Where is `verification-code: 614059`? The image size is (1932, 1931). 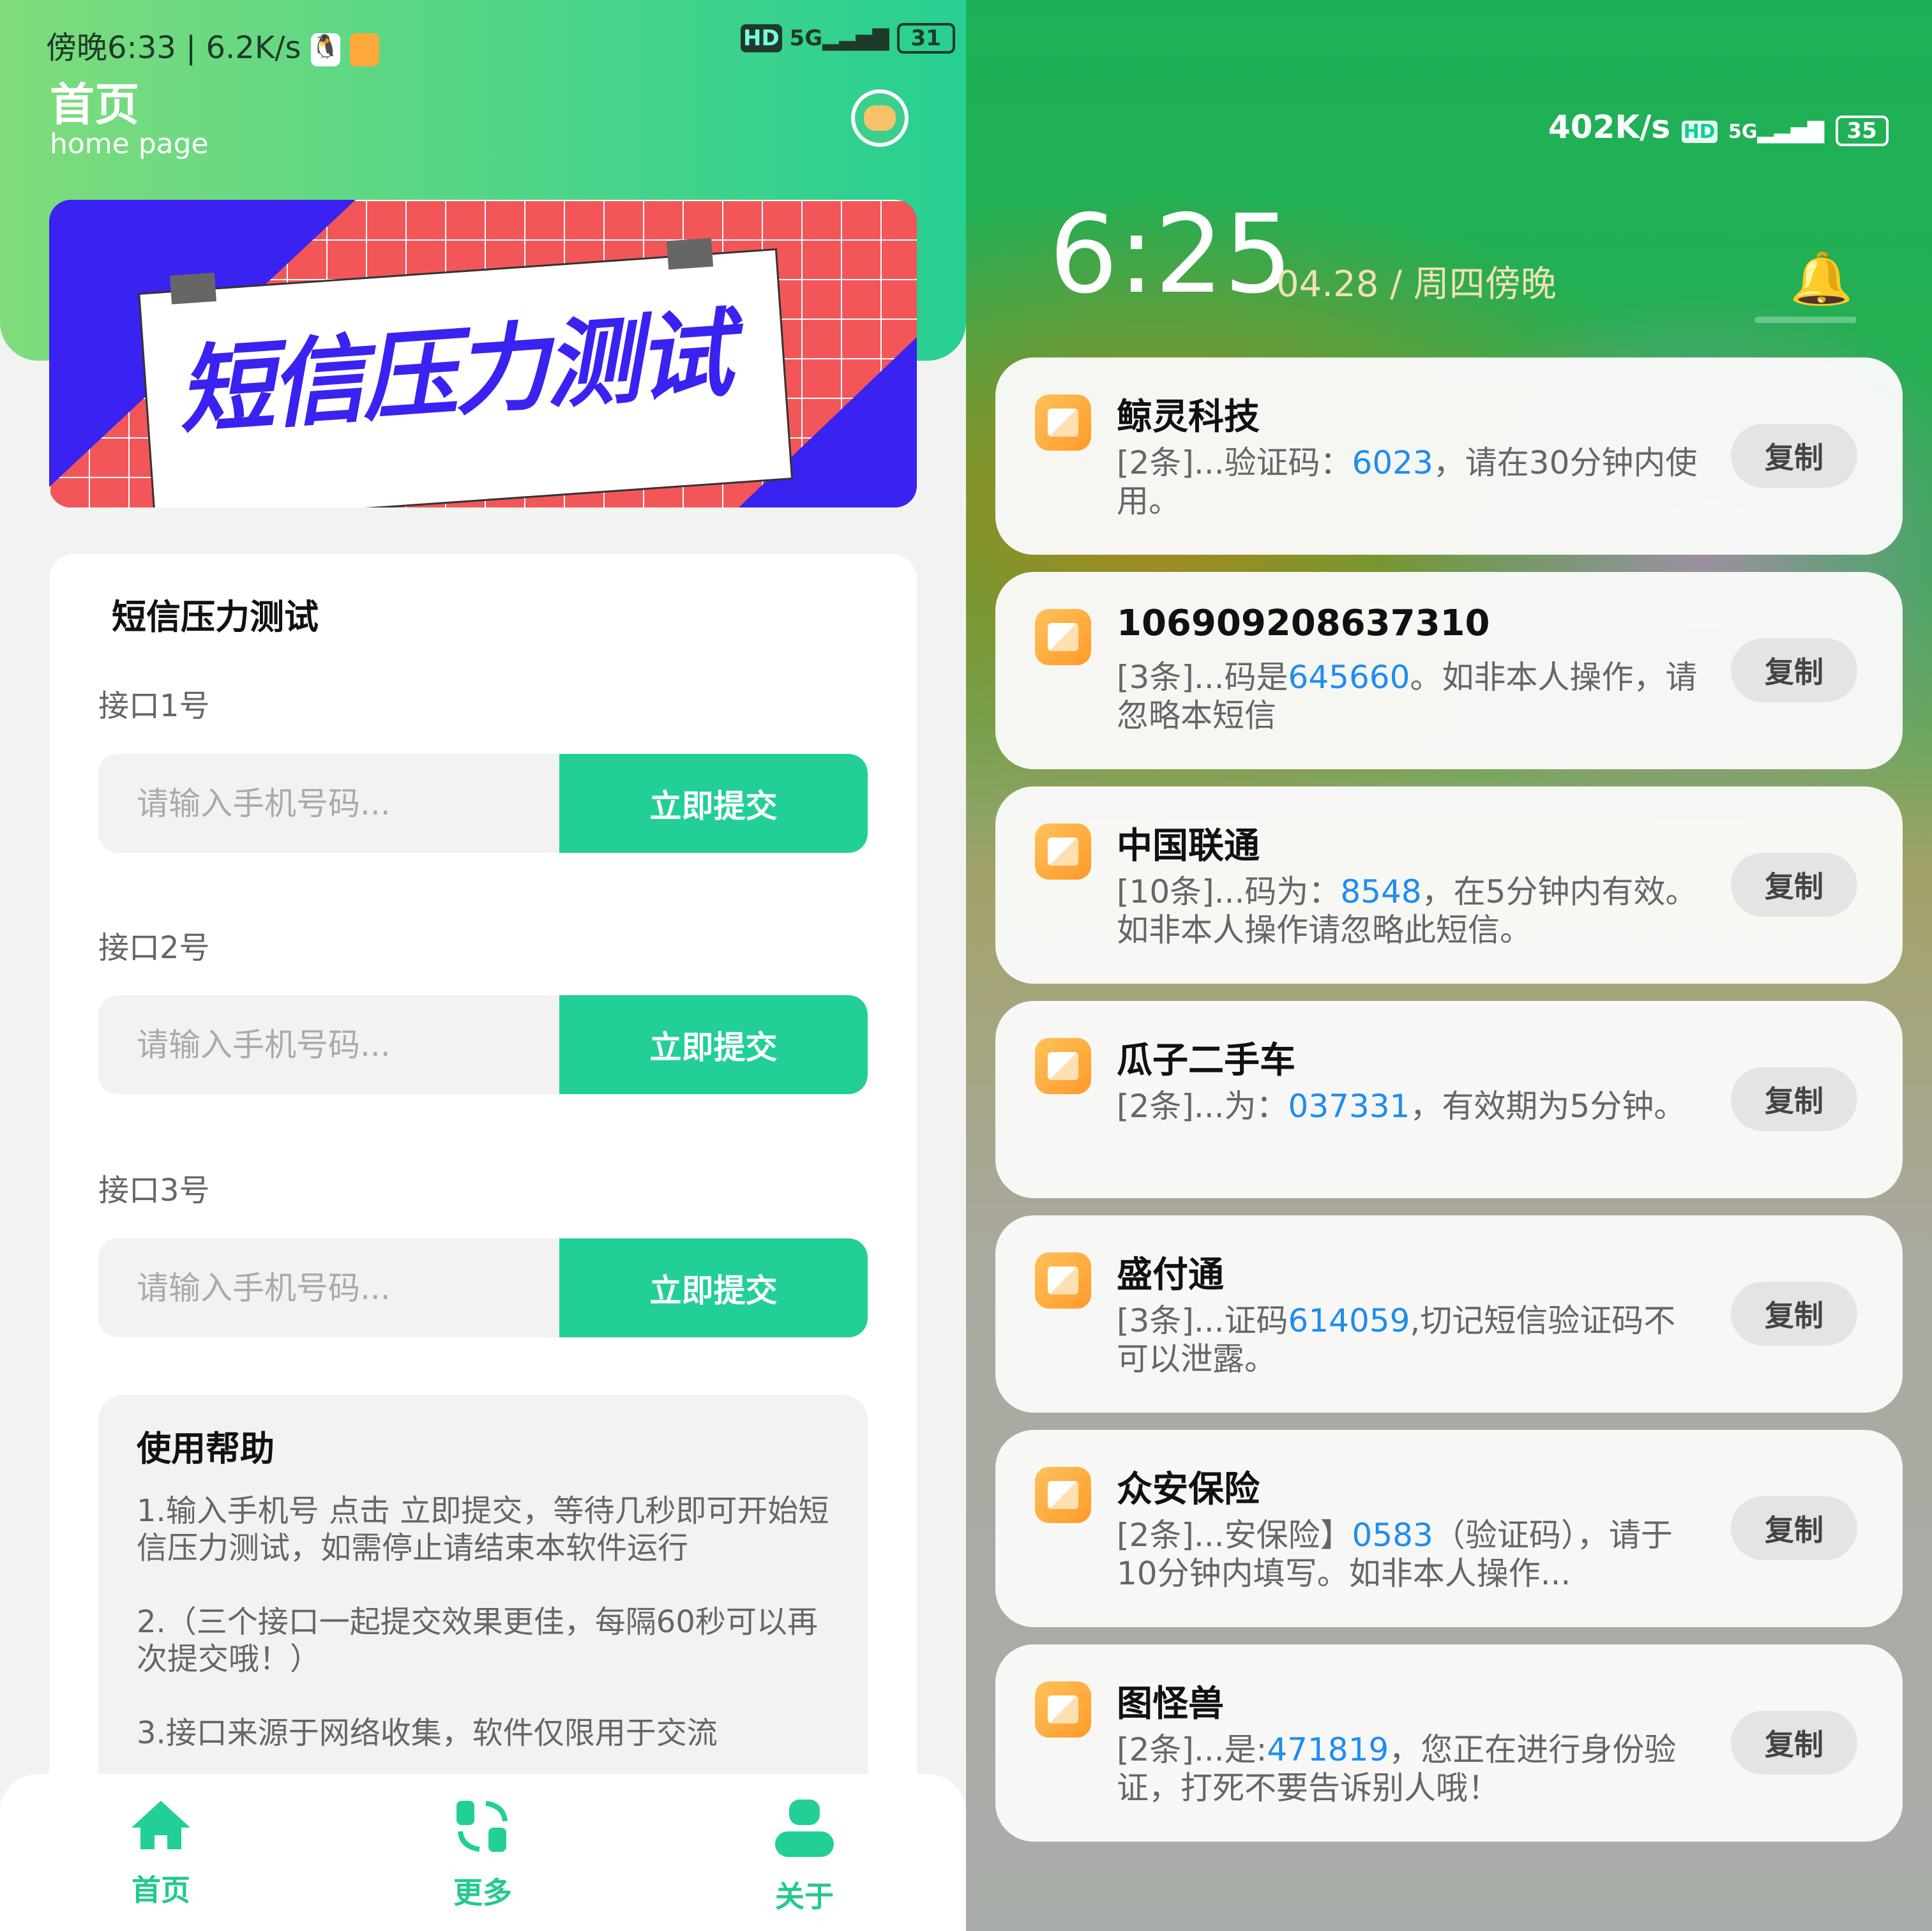
verification-code: 614059 is located at coordinates (1349, 1320).